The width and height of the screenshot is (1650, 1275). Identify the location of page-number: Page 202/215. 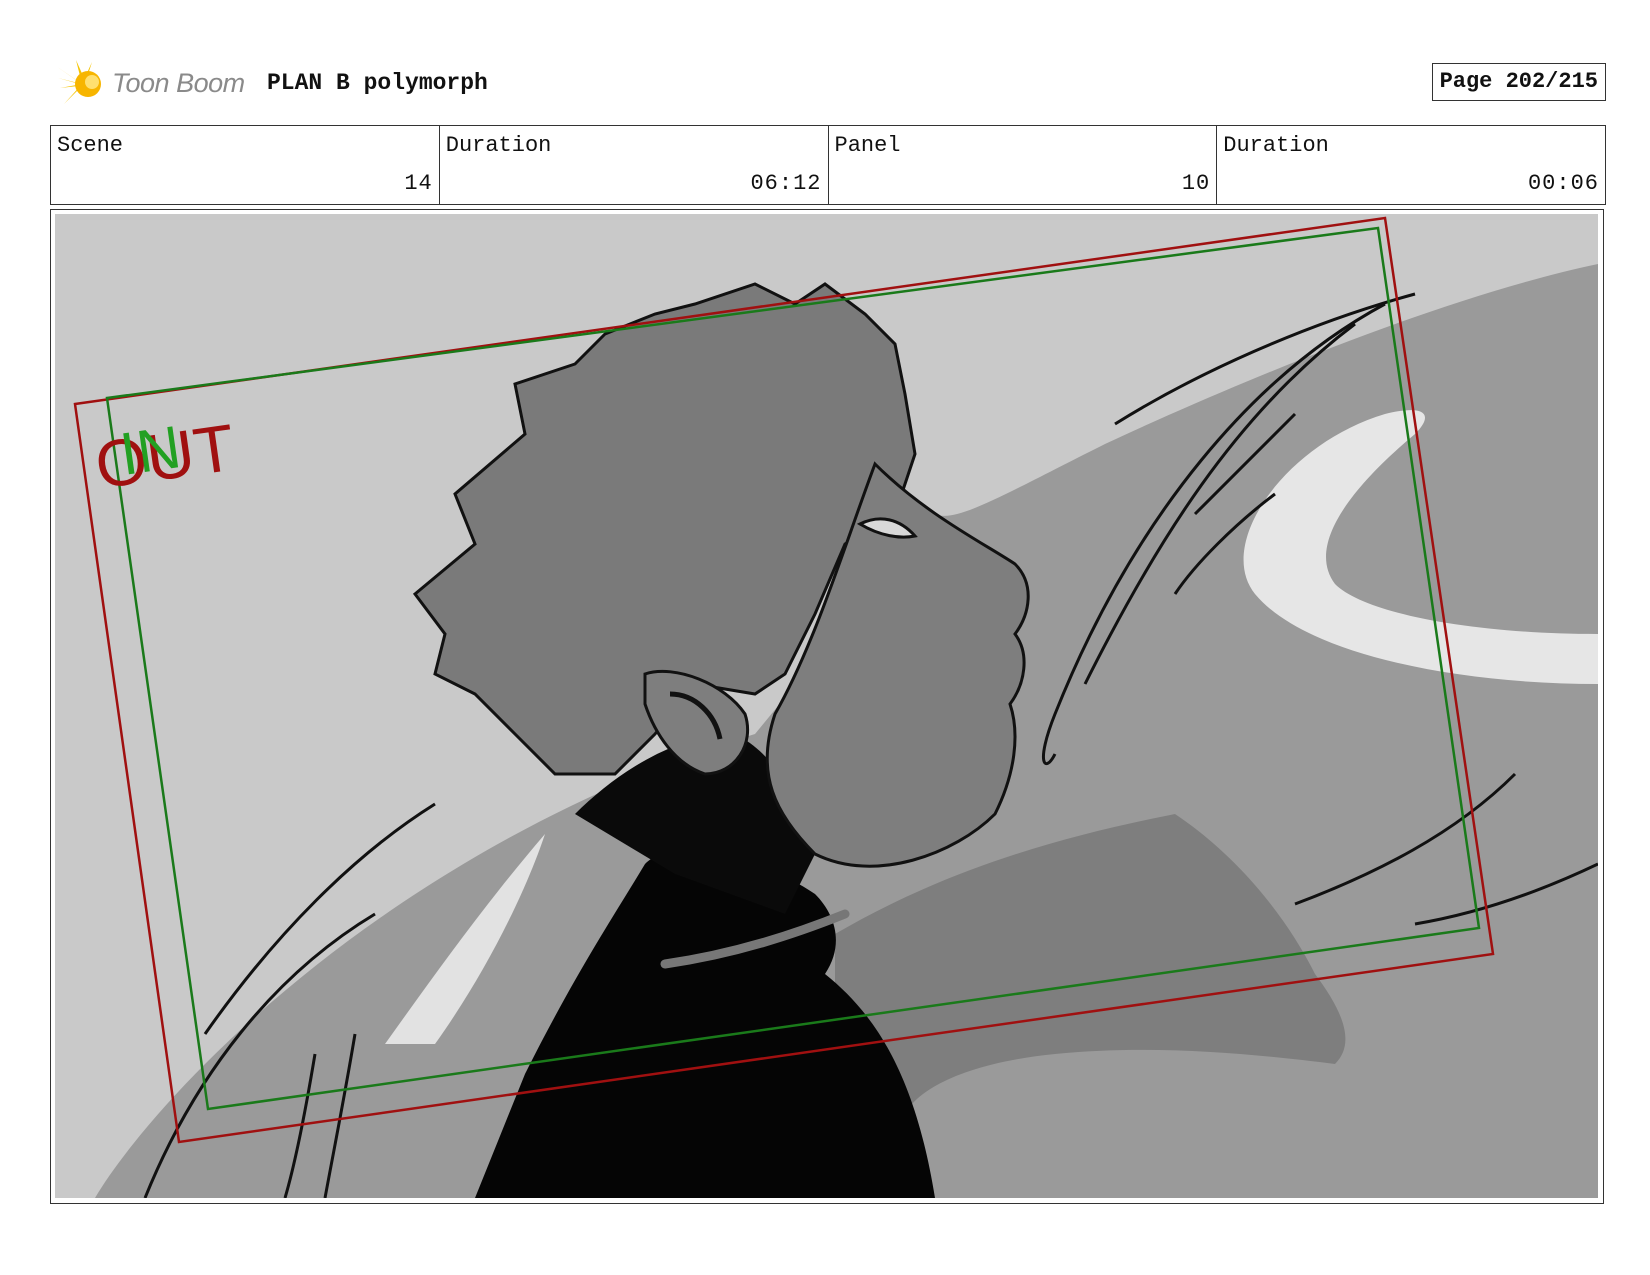
(1518, 82).